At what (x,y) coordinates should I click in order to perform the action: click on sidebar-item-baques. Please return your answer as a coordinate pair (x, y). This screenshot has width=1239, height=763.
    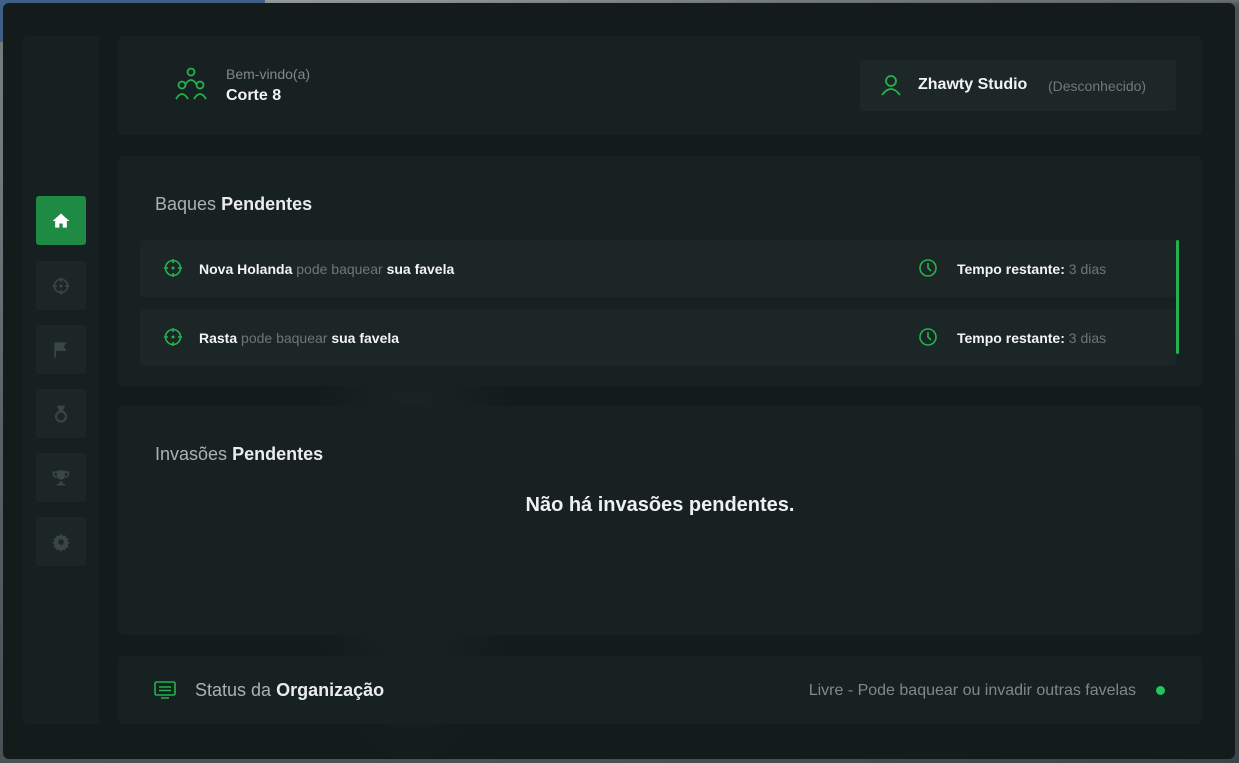
    Looking at the image, I should click on (61, 285).